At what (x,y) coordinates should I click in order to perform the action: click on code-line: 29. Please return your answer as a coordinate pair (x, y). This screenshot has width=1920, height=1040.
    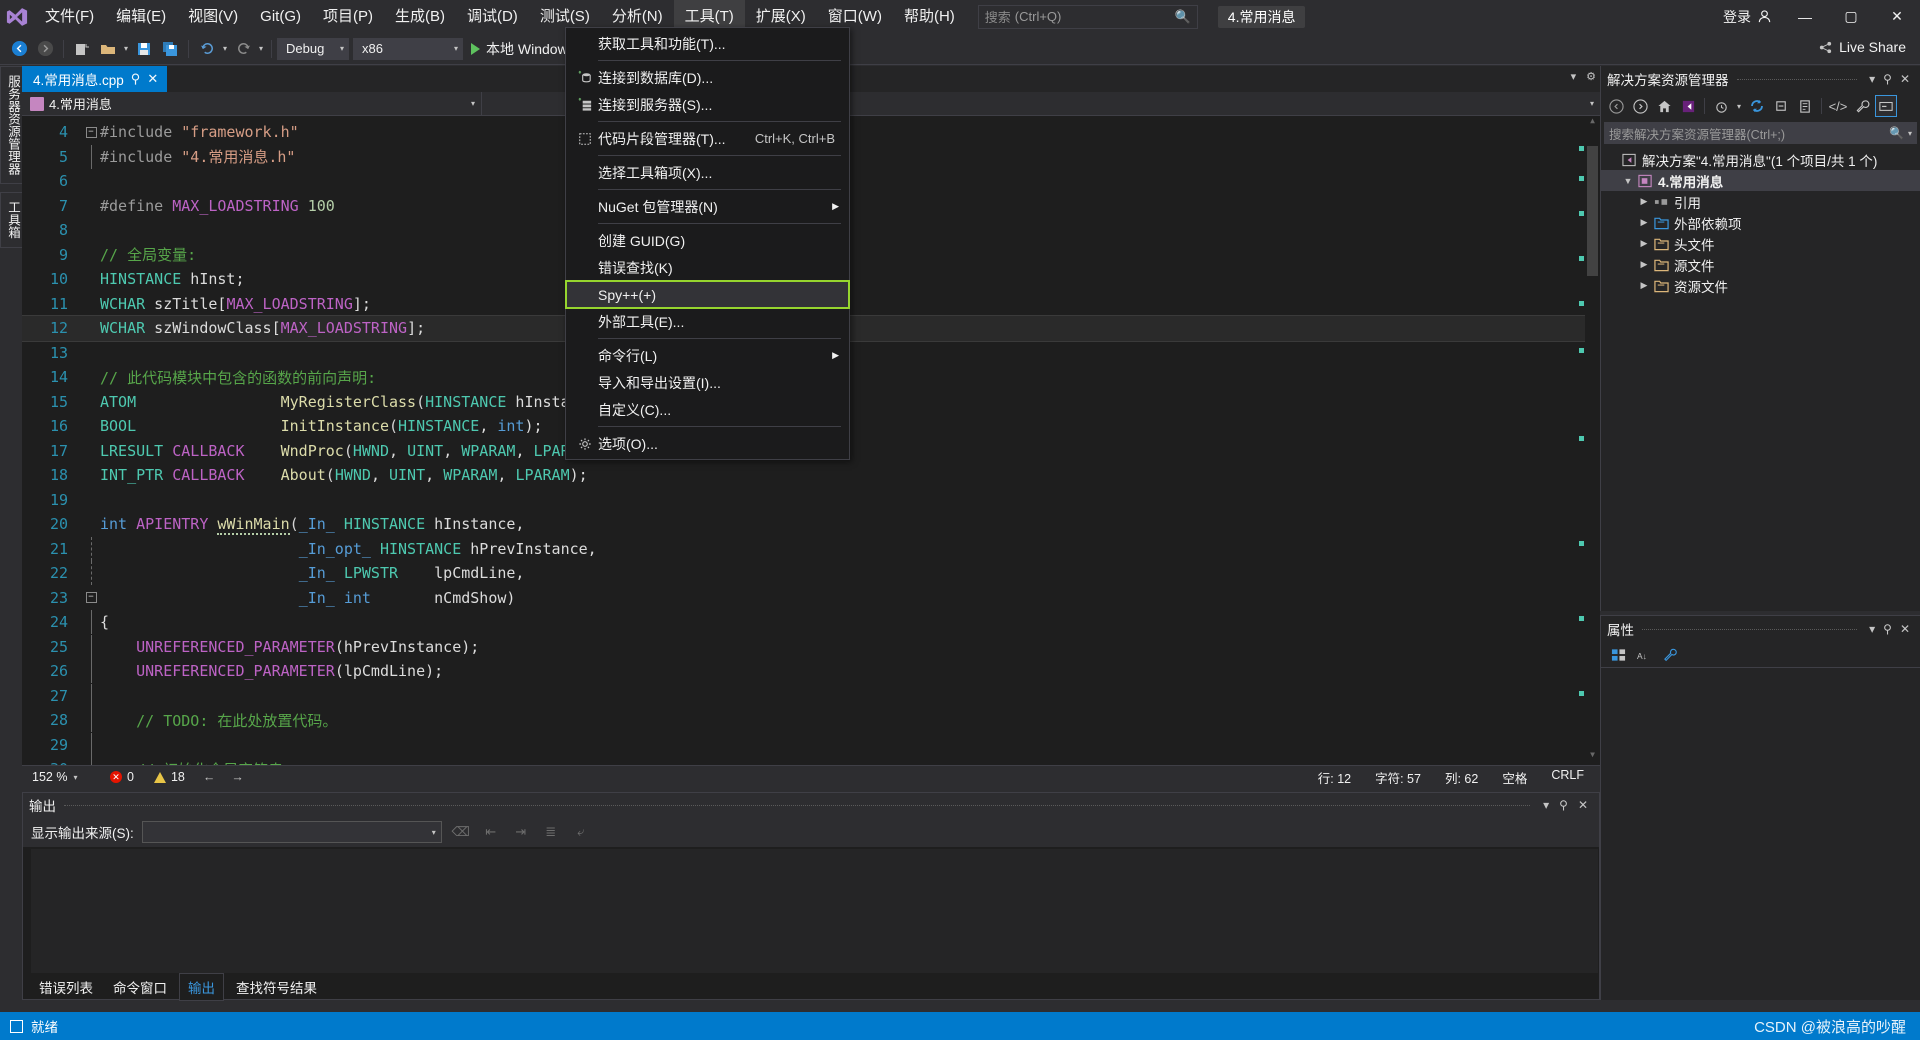
    Looking at the image, I should click on (803, 745).